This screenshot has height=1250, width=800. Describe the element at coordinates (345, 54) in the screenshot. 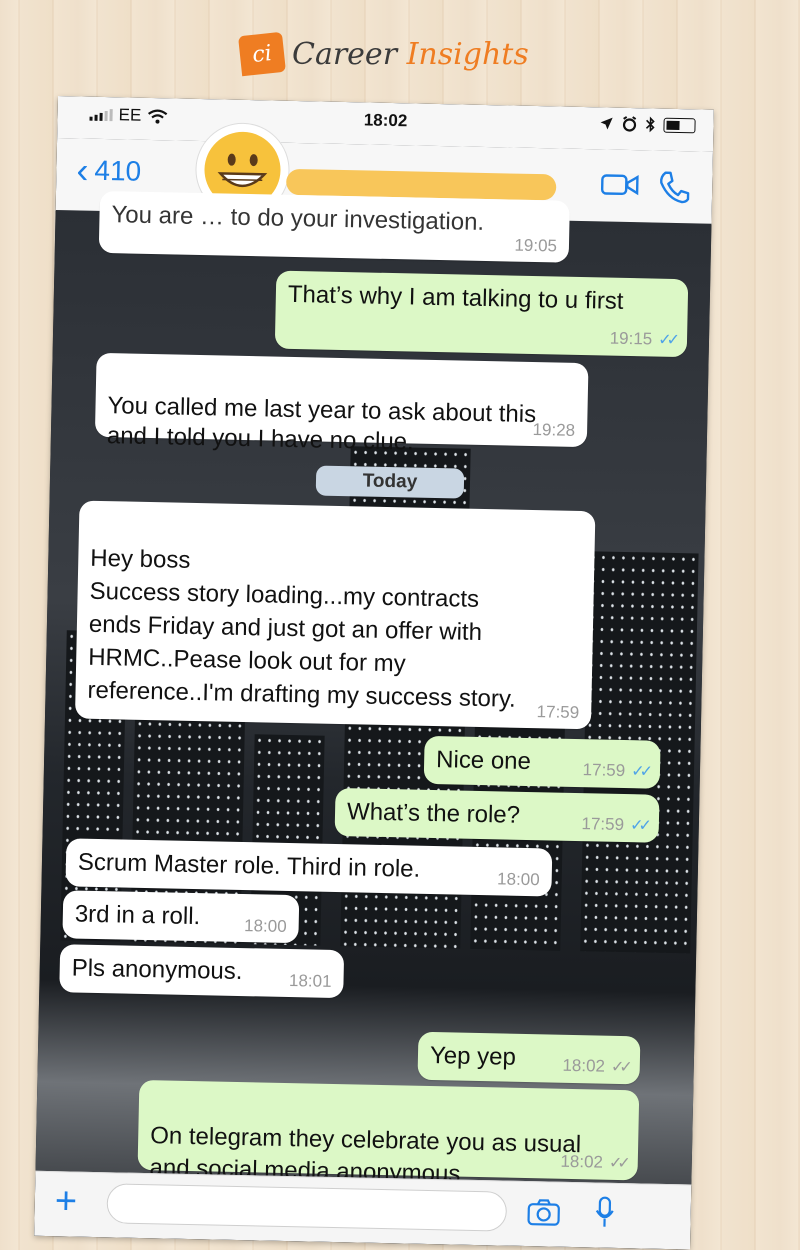

I see `brand-name-part1: Career` at that location.